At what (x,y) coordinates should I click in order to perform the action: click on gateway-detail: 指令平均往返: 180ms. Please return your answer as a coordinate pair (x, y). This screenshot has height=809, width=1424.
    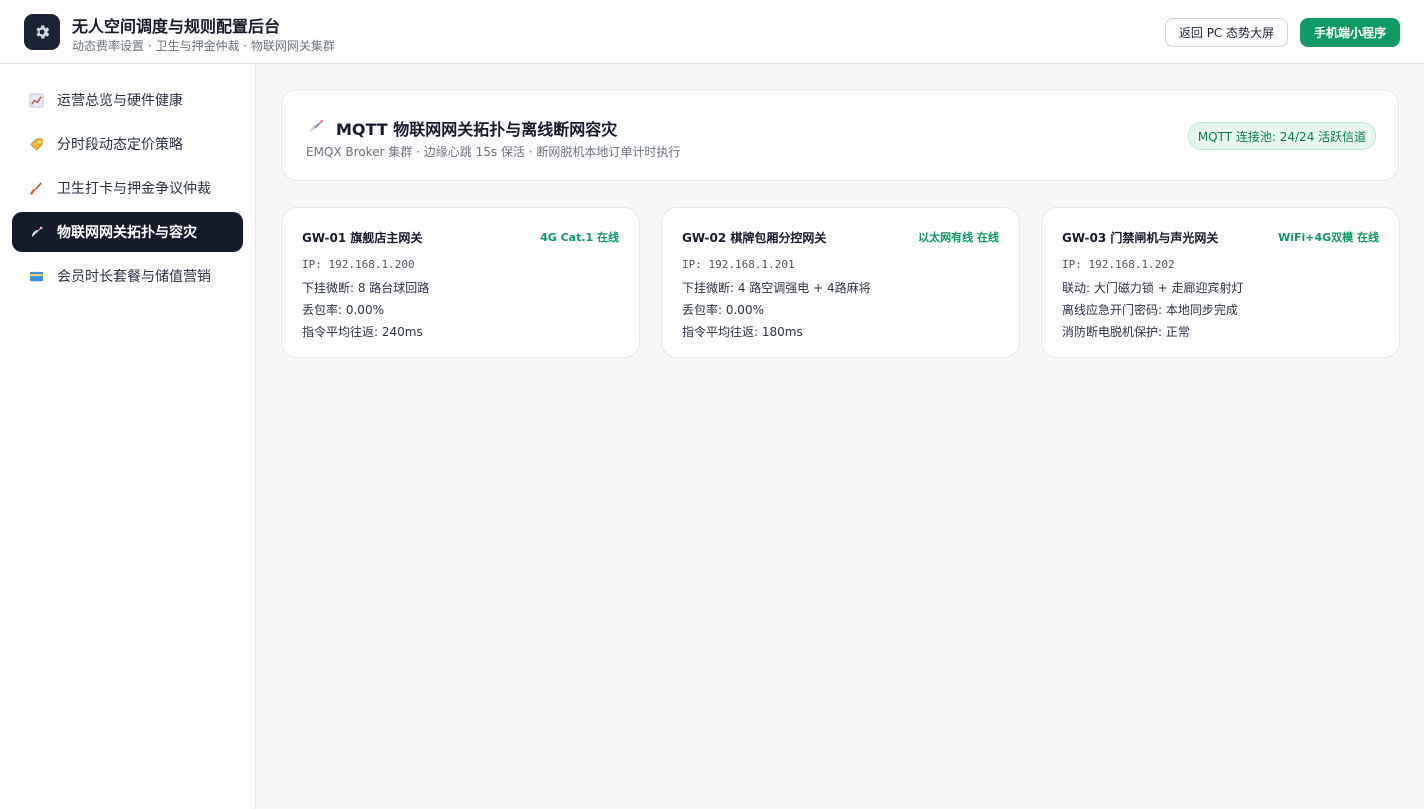
    Looking at the image, I should click on (742, 332).